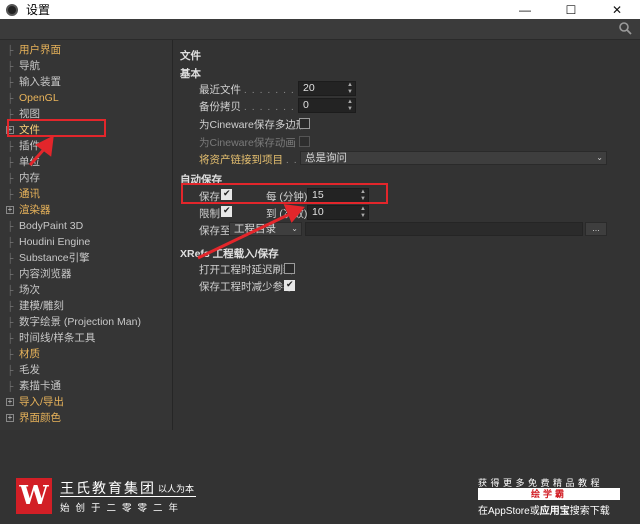  What do you see at coordinates (86, 146) in the screenshot?
I see `sidebar-item-plugins: ├ 插件` at bounding box center [86, 146].